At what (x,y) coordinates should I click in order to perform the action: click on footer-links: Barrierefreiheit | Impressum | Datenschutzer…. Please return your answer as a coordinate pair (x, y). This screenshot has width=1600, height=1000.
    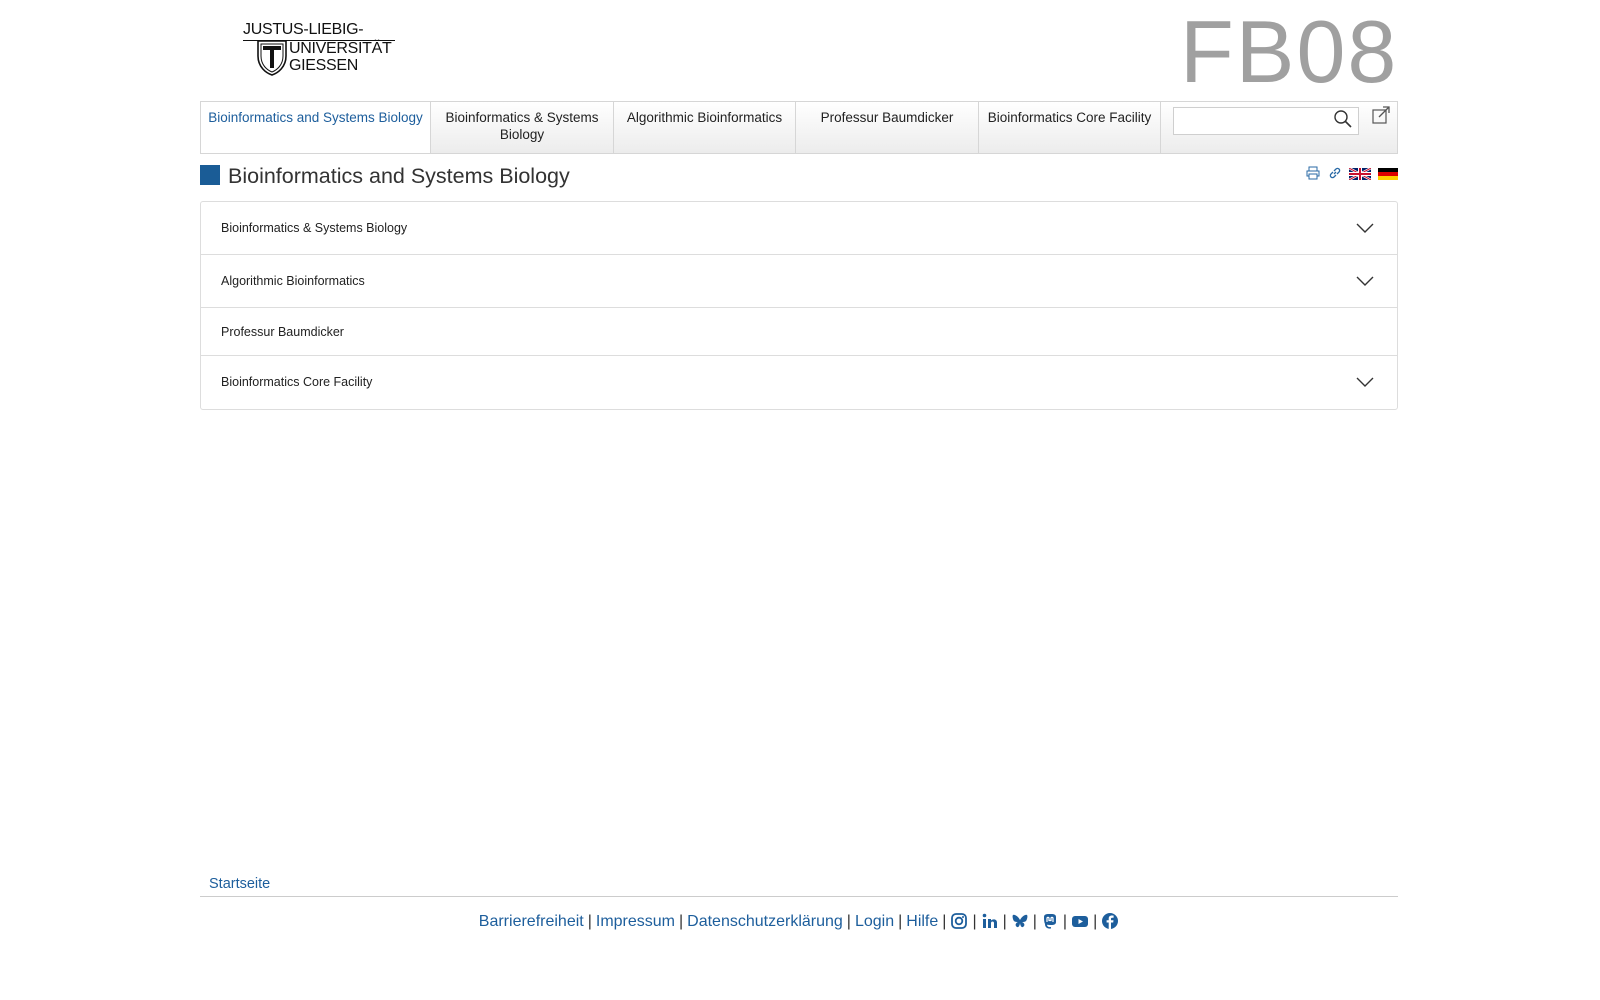
    Looking at the image, I should click on (799, 921).